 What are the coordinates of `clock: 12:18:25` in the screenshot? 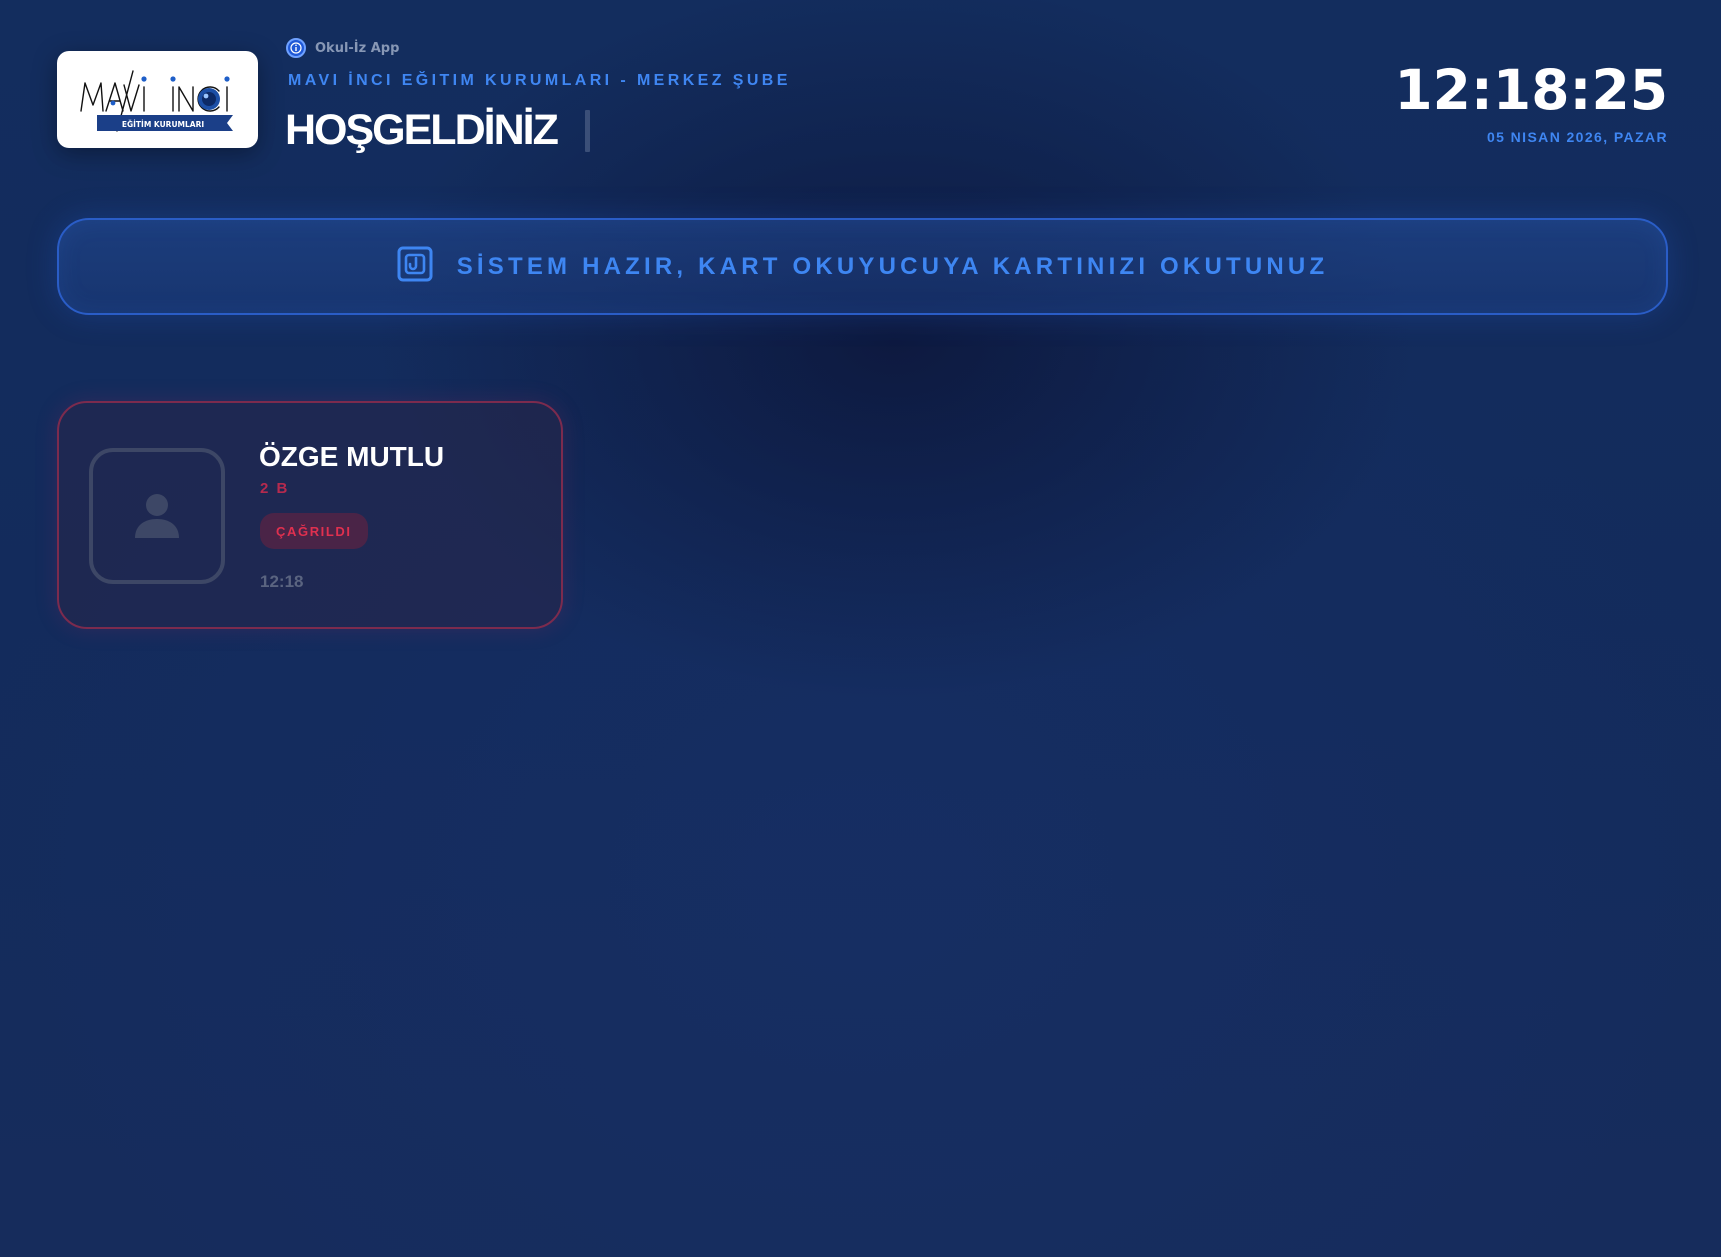 It's located at (1531, 90).